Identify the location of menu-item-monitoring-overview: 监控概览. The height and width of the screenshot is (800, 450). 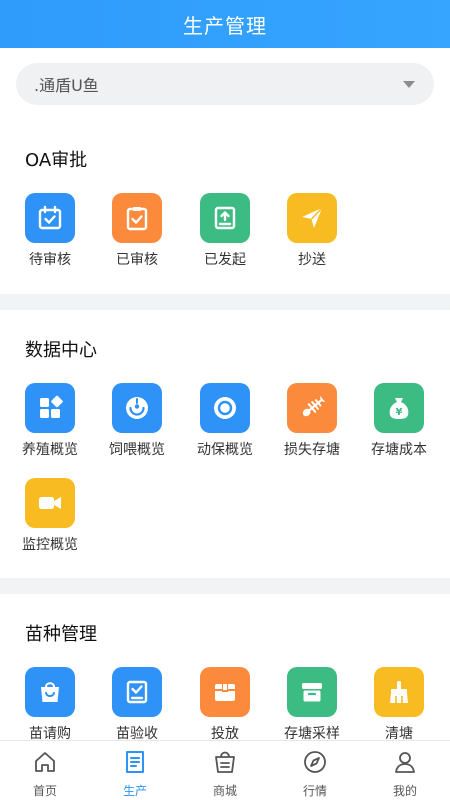
(51, 523).